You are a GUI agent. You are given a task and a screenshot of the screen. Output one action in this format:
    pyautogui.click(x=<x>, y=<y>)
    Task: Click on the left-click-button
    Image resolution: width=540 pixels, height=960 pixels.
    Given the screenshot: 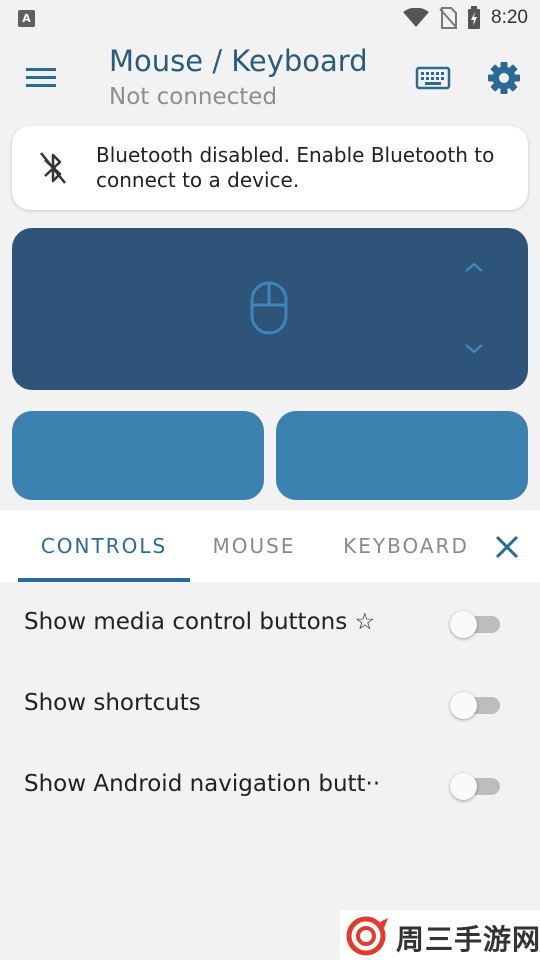 What is the action you would take?
    pyautogui.click(x=138, y=455)
    